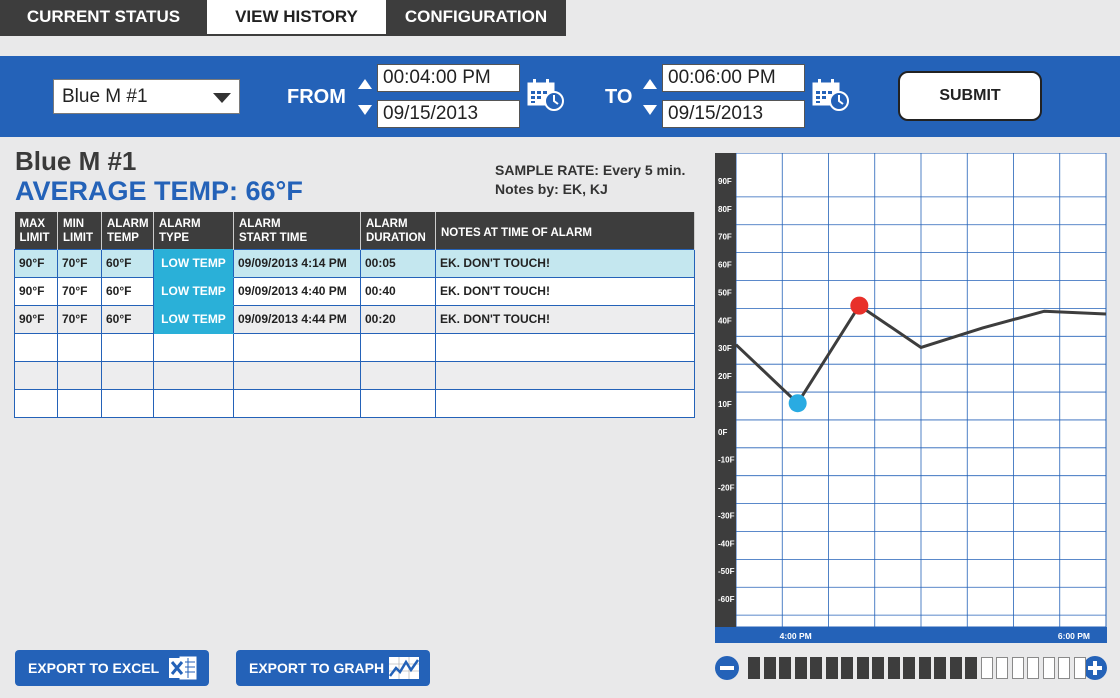  Describe the element at coordinates (193, 230) in the screenshot. I see `col-alarm-type: ALARM TYPE` at that location.